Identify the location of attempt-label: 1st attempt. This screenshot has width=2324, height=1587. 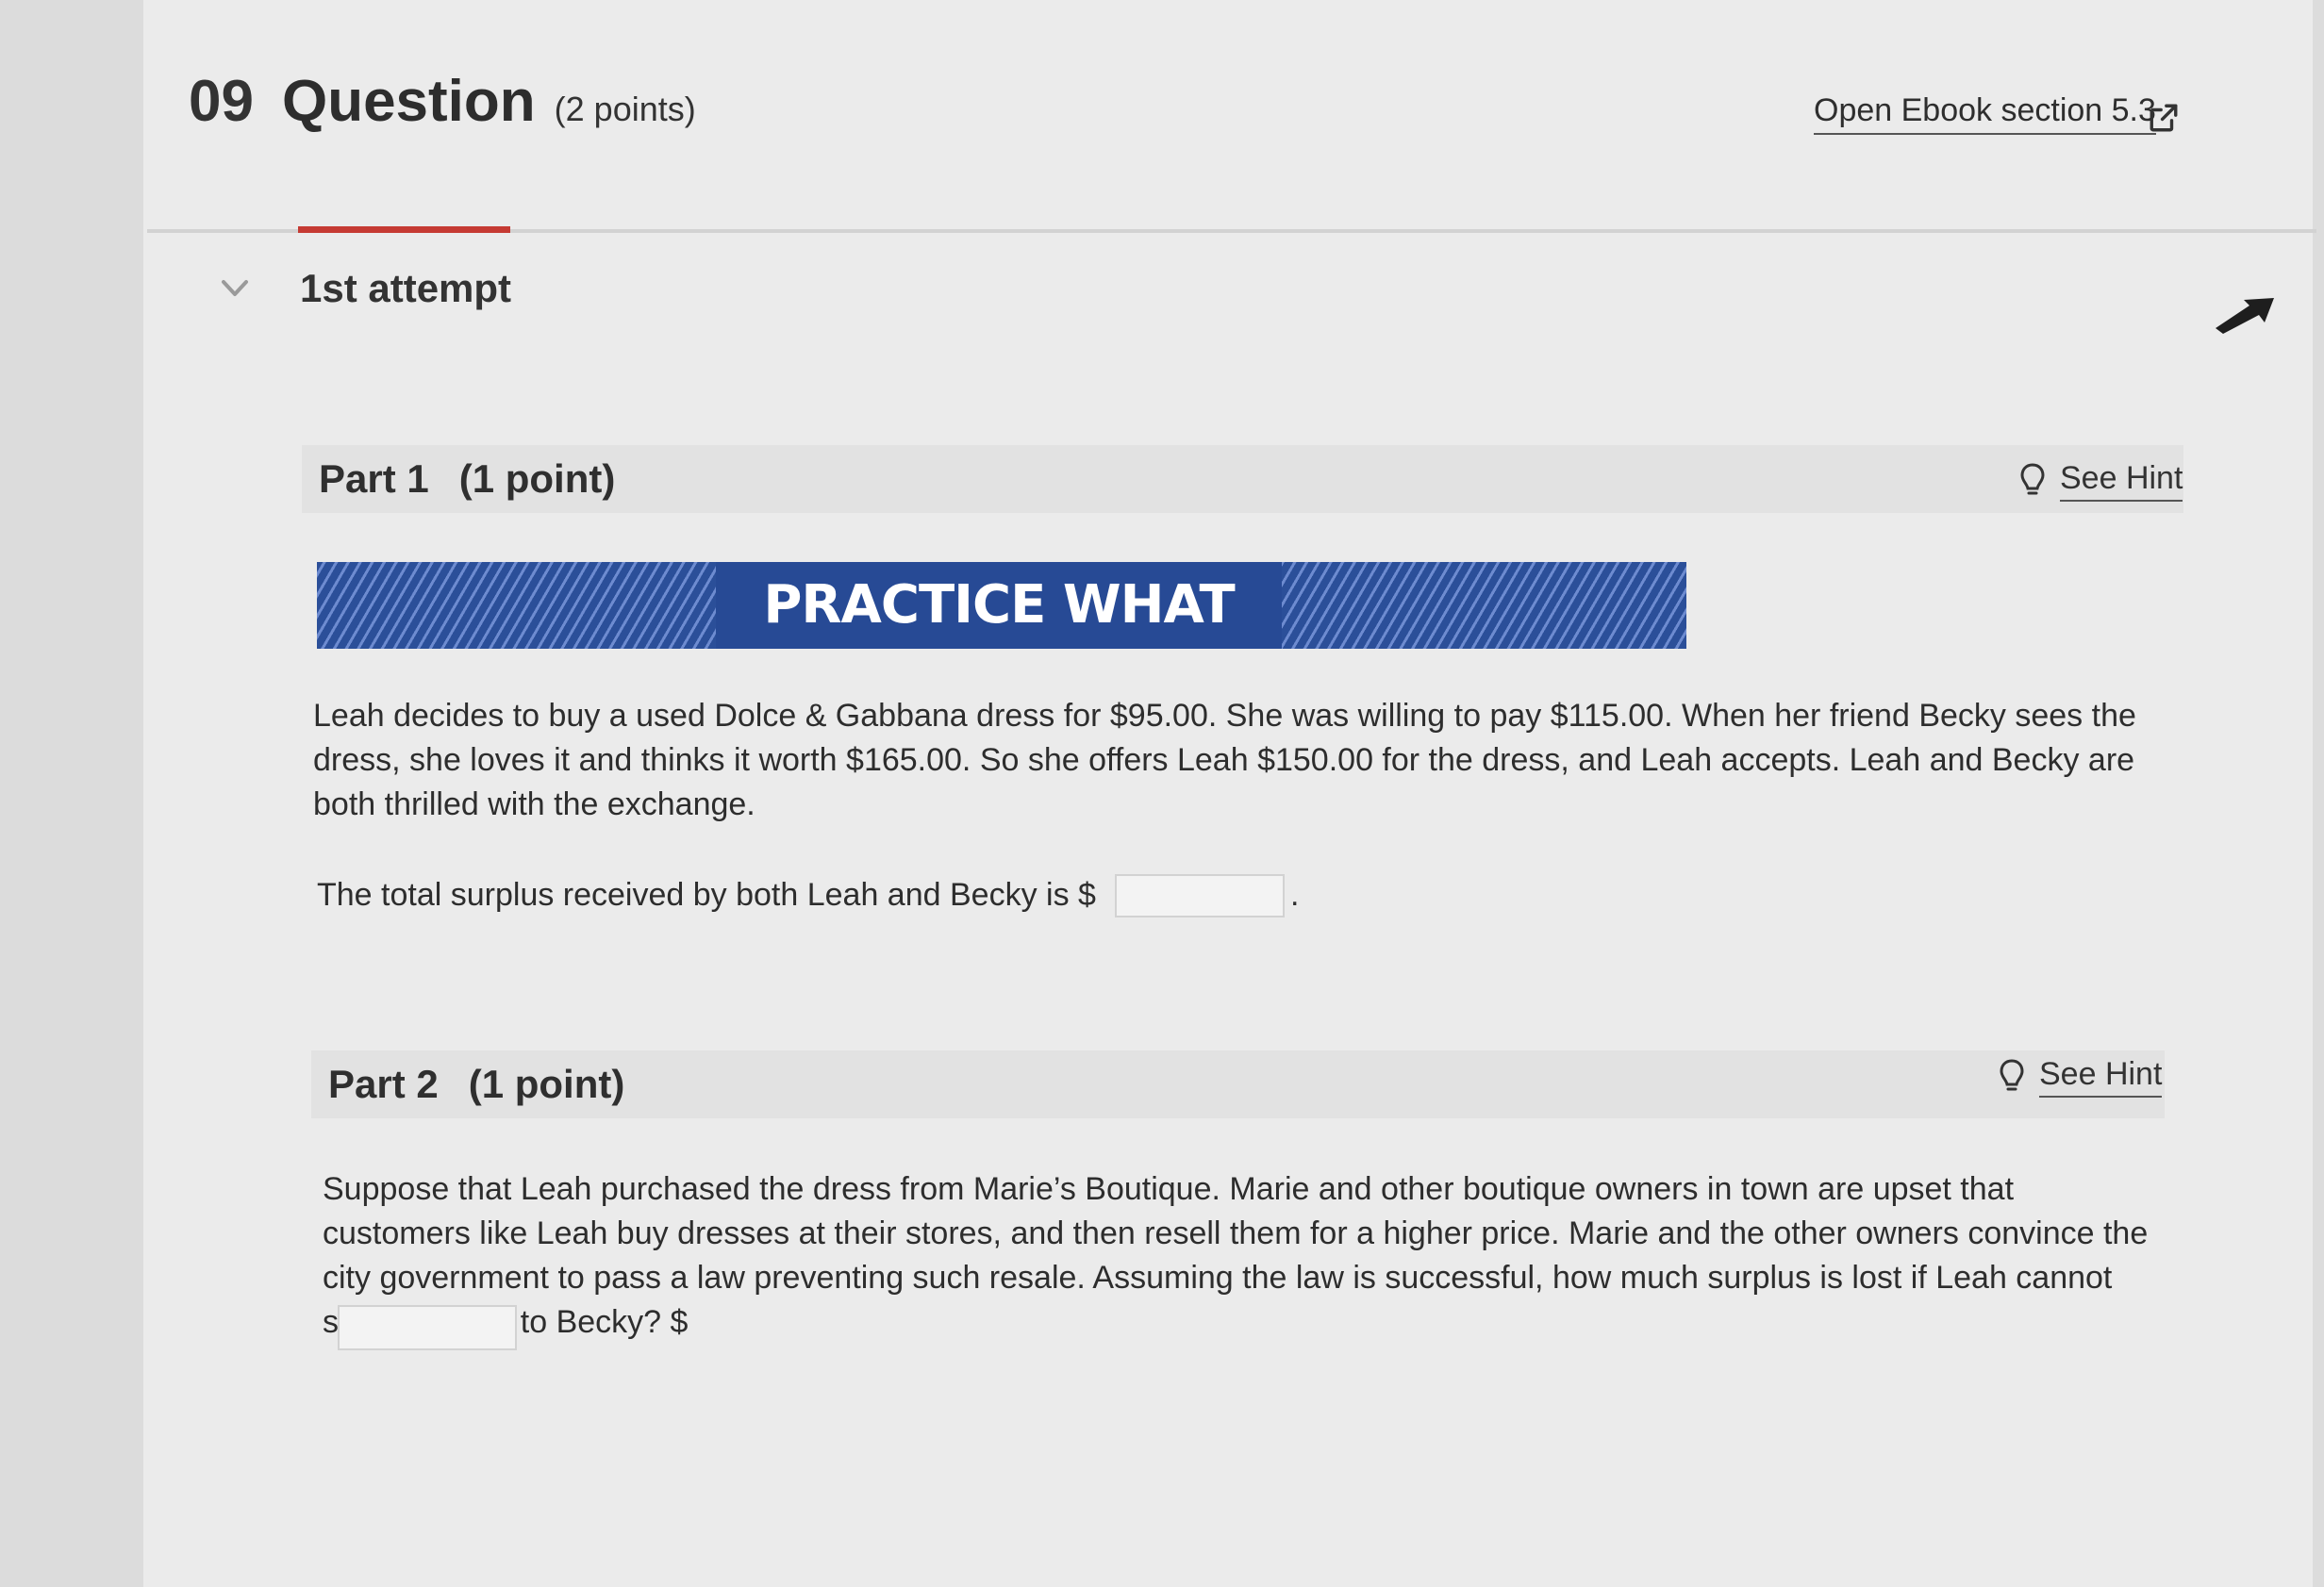
(406, 288).